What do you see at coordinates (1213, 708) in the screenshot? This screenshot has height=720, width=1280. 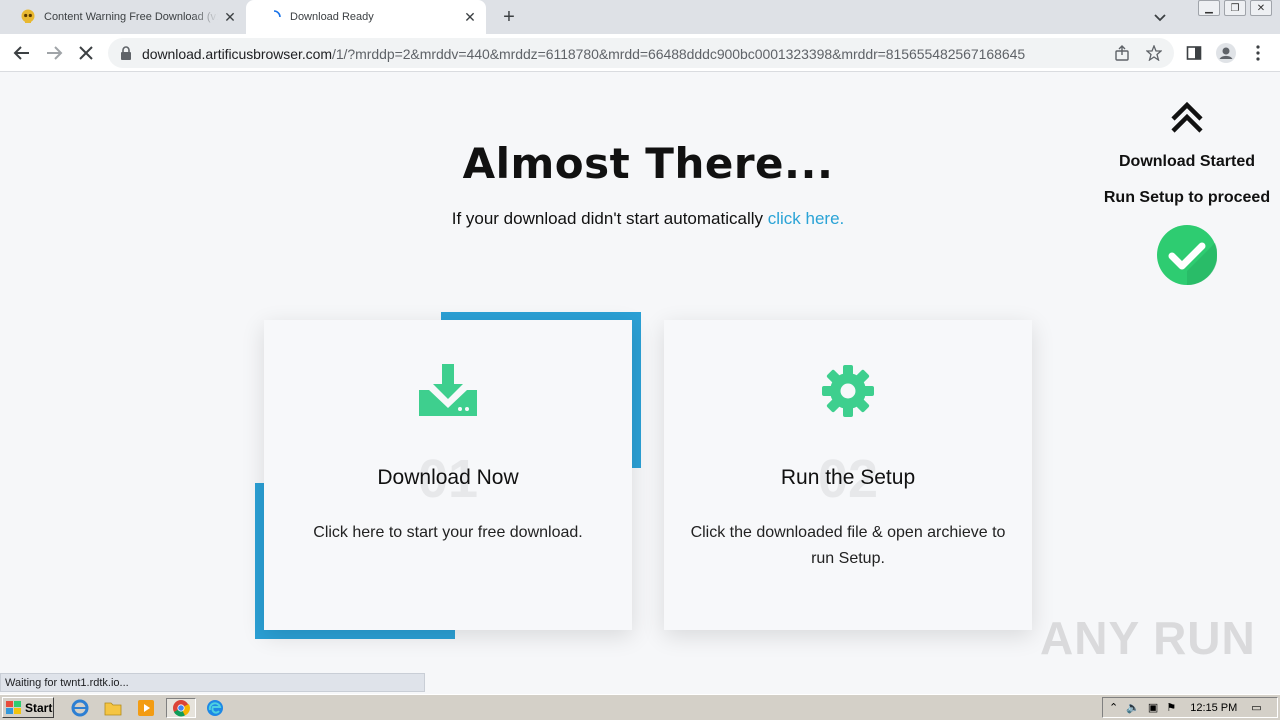 I see `taskbar-clock: 12:15 PM` at bounding box center [1213, 708].